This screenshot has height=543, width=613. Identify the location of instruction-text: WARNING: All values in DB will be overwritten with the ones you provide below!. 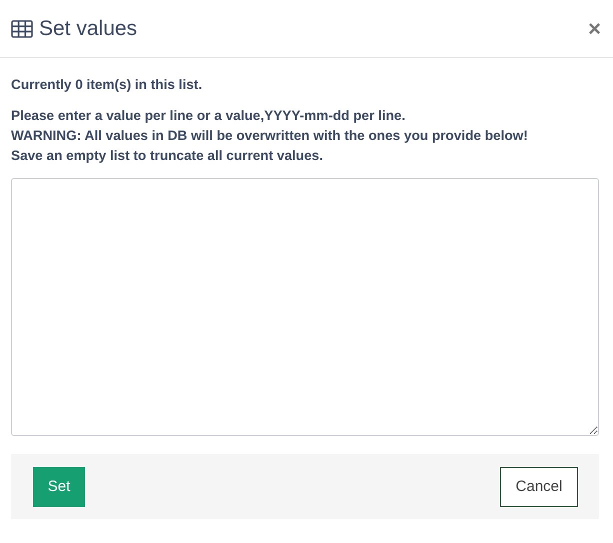
(270, 136).